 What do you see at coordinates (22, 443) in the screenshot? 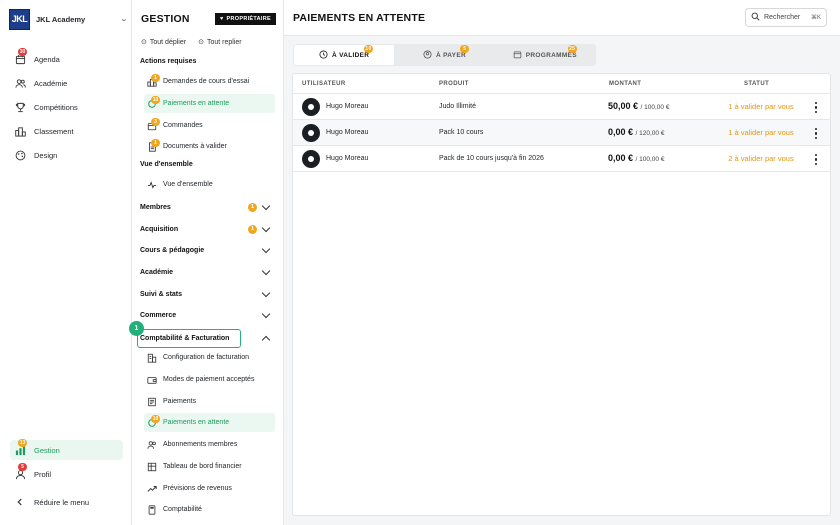
I see `gestion-badge: 13` at bounding box center [22, 443].